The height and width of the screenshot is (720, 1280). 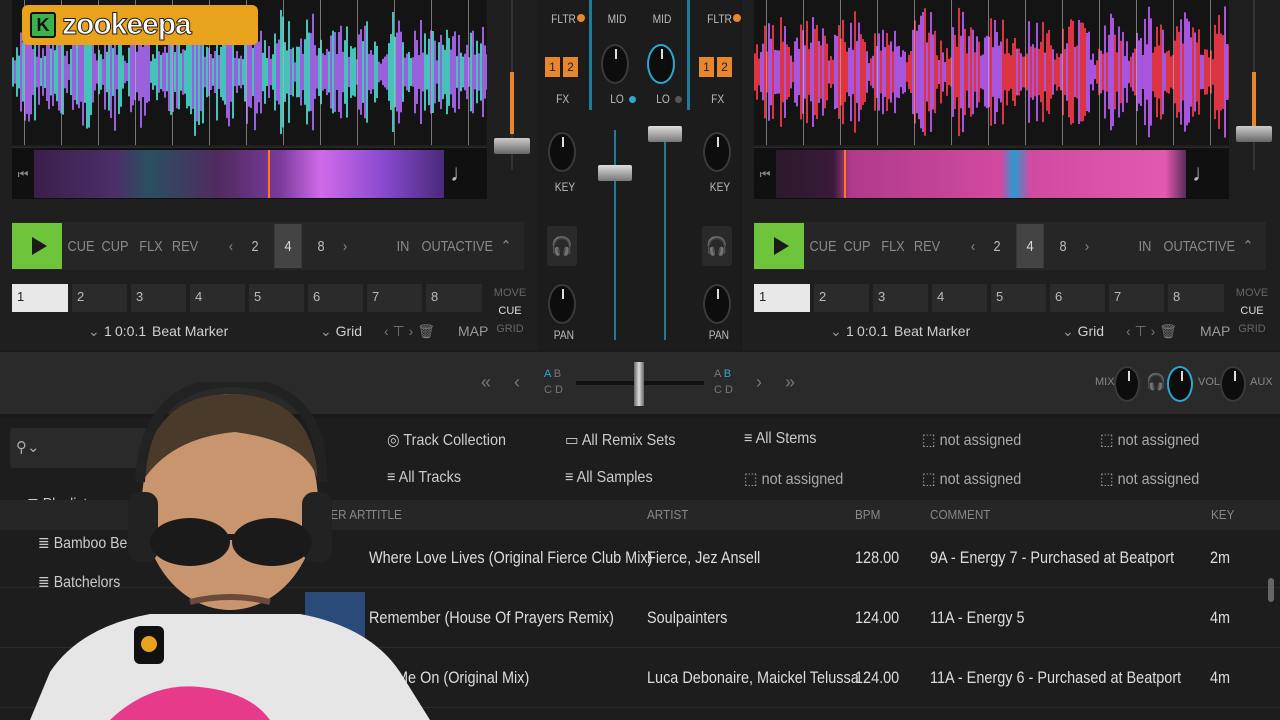 What do you see at coordinates (473, 331) in the screenshot?
I see `deck-a-map-button: MAP` at bounding box center [473, 331].